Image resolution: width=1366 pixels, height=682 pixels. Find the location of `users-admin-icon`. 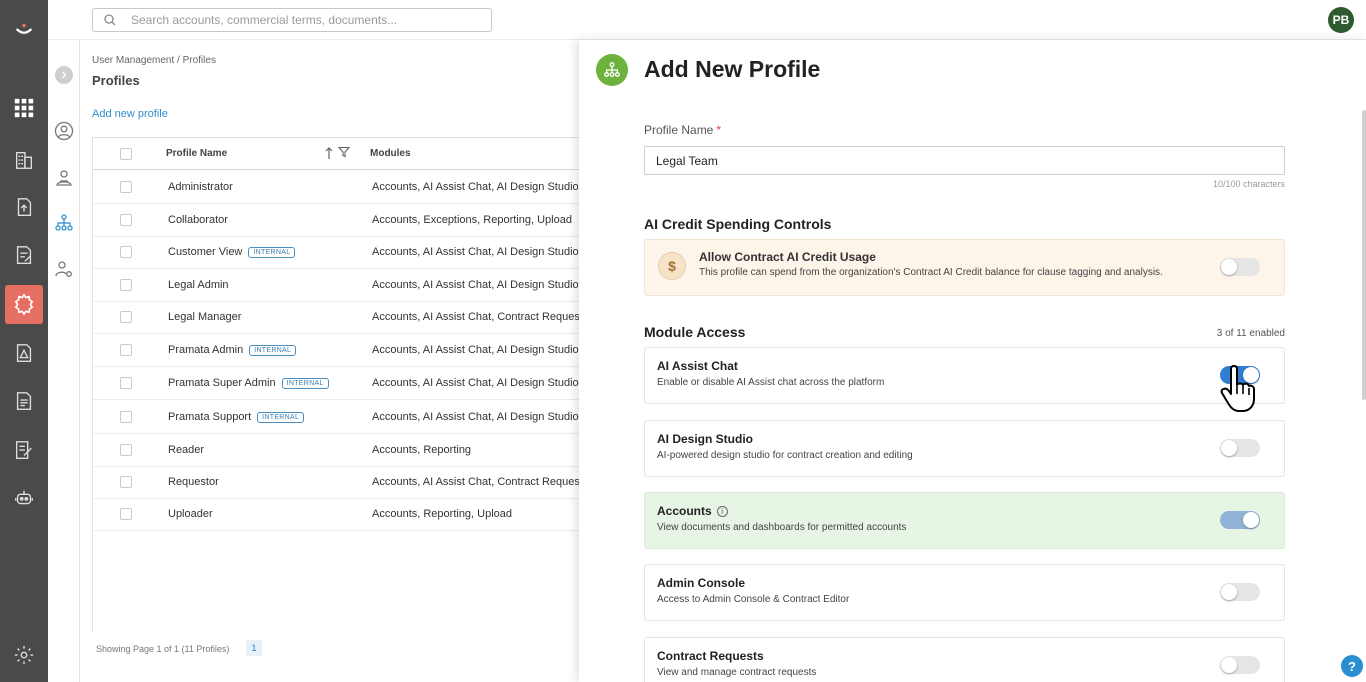

users-admin-icon is located at coordinates (64, 178).